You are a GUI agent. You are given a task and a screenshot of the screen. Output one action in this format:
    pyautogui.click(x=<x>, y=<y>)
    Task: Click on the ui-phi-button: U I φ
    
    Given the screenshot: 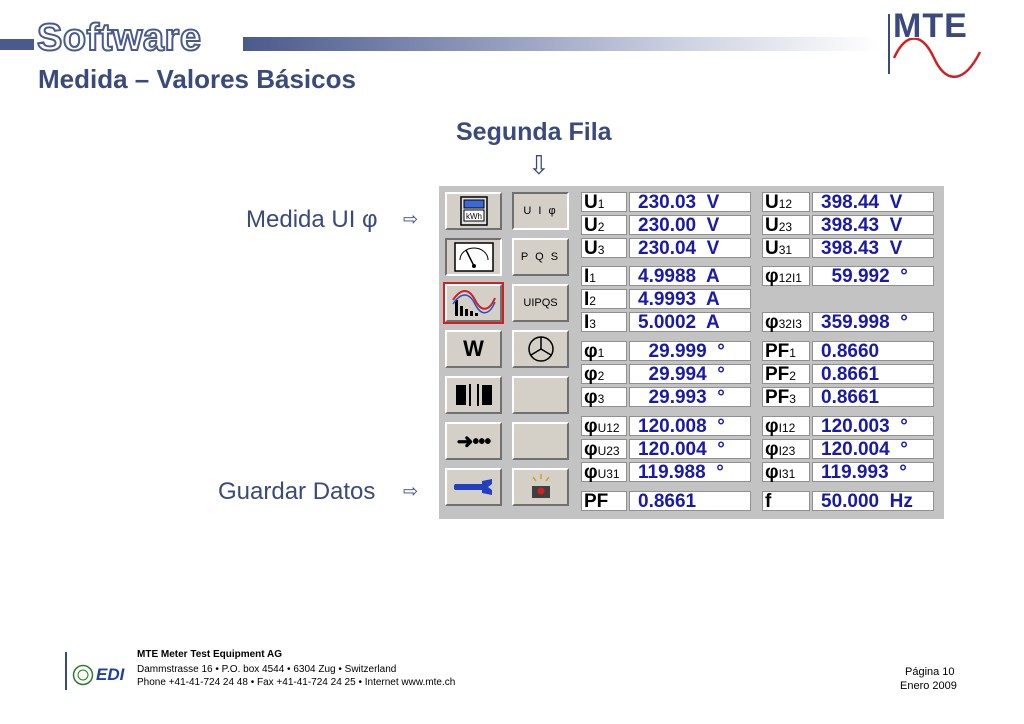 What is the action you would take?
    pyautogui.click(x=540, y=211)
    